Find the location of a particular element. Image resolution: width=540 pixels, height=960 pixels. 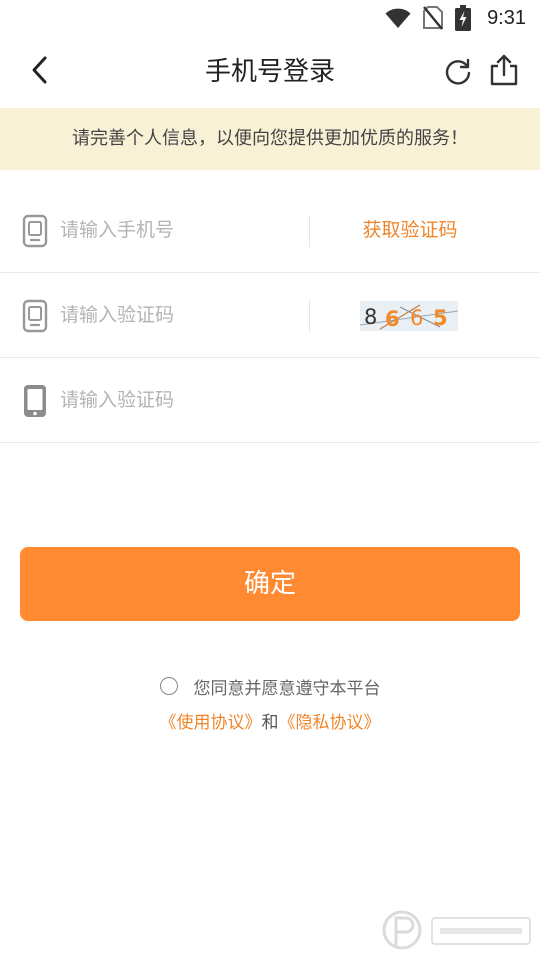

agreement-line: 您同意并愿意遵守本平台 is located at coordinates (270, 686).